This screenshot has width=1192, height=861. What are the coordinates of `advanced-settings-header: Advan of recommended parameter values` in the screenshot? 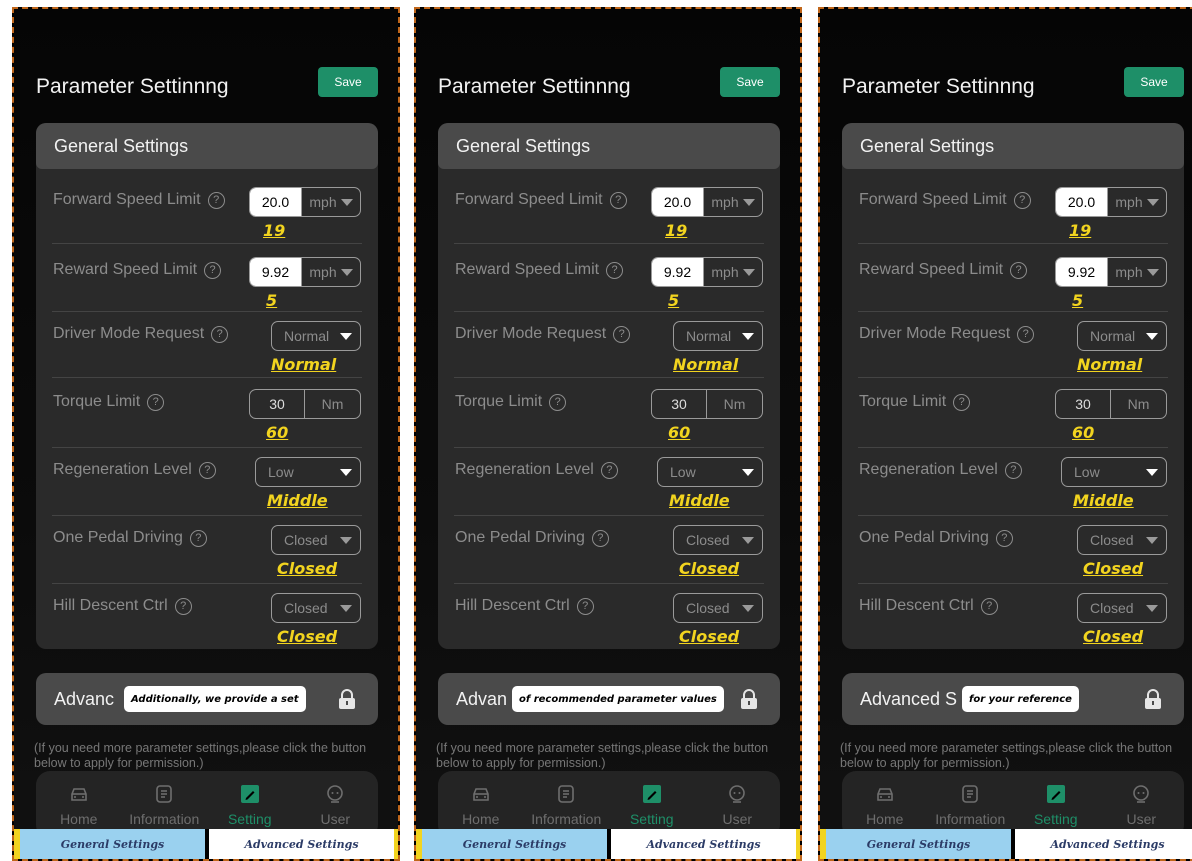 It's located at (609, 699).